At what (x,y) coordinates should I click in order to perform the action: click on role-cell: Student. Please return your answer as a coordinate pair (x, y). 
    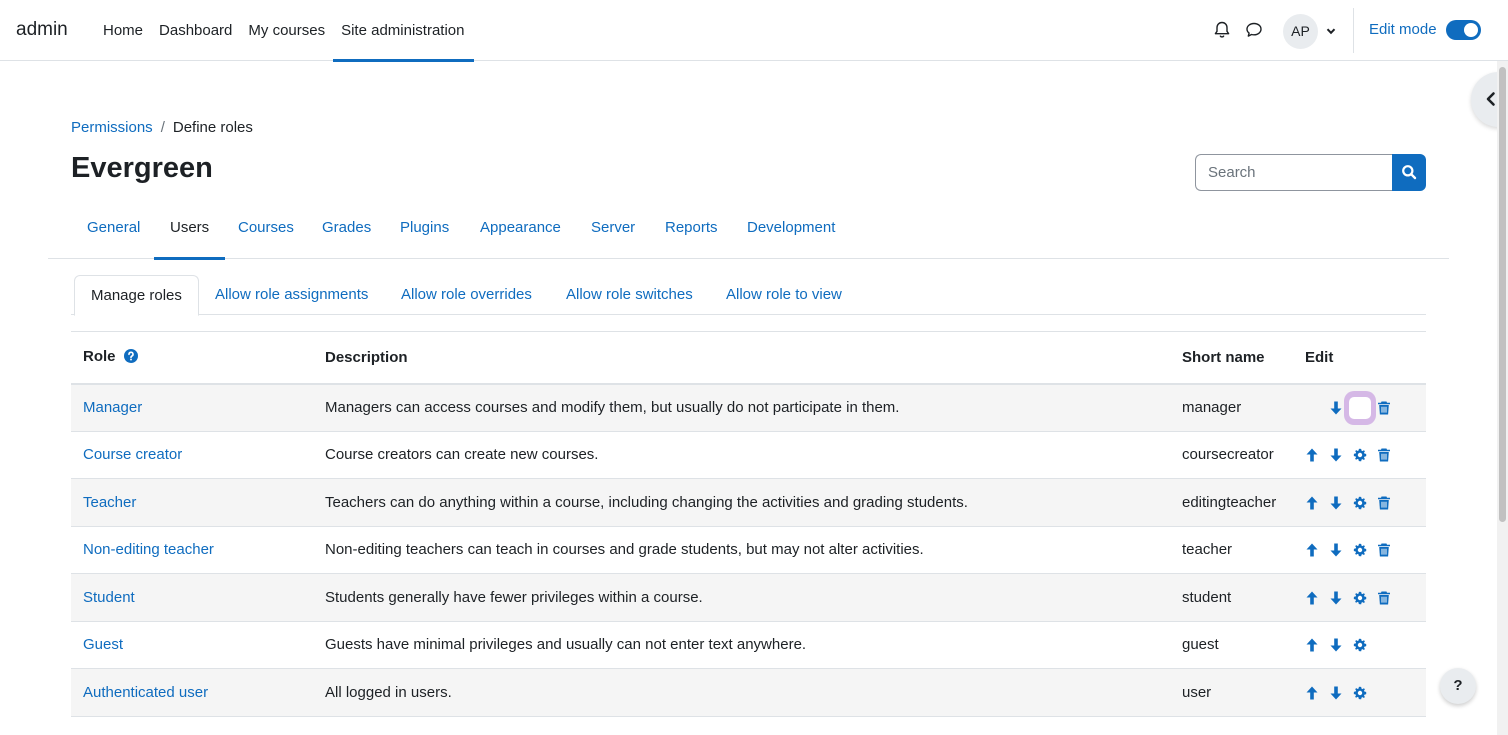
    Looking at the image, I should click on (192, 597).